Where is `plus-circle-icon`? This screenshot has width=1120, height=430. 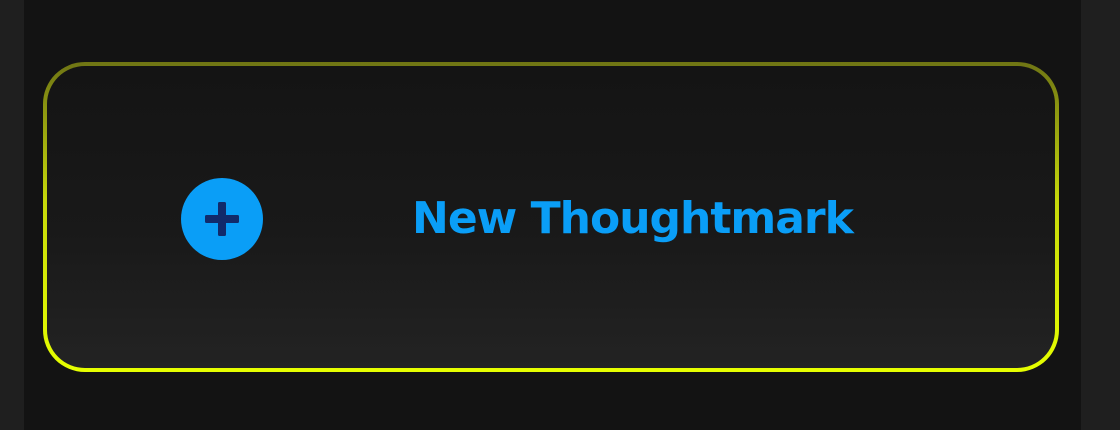 plus-circle-icon is located at coordinates (222, 219).